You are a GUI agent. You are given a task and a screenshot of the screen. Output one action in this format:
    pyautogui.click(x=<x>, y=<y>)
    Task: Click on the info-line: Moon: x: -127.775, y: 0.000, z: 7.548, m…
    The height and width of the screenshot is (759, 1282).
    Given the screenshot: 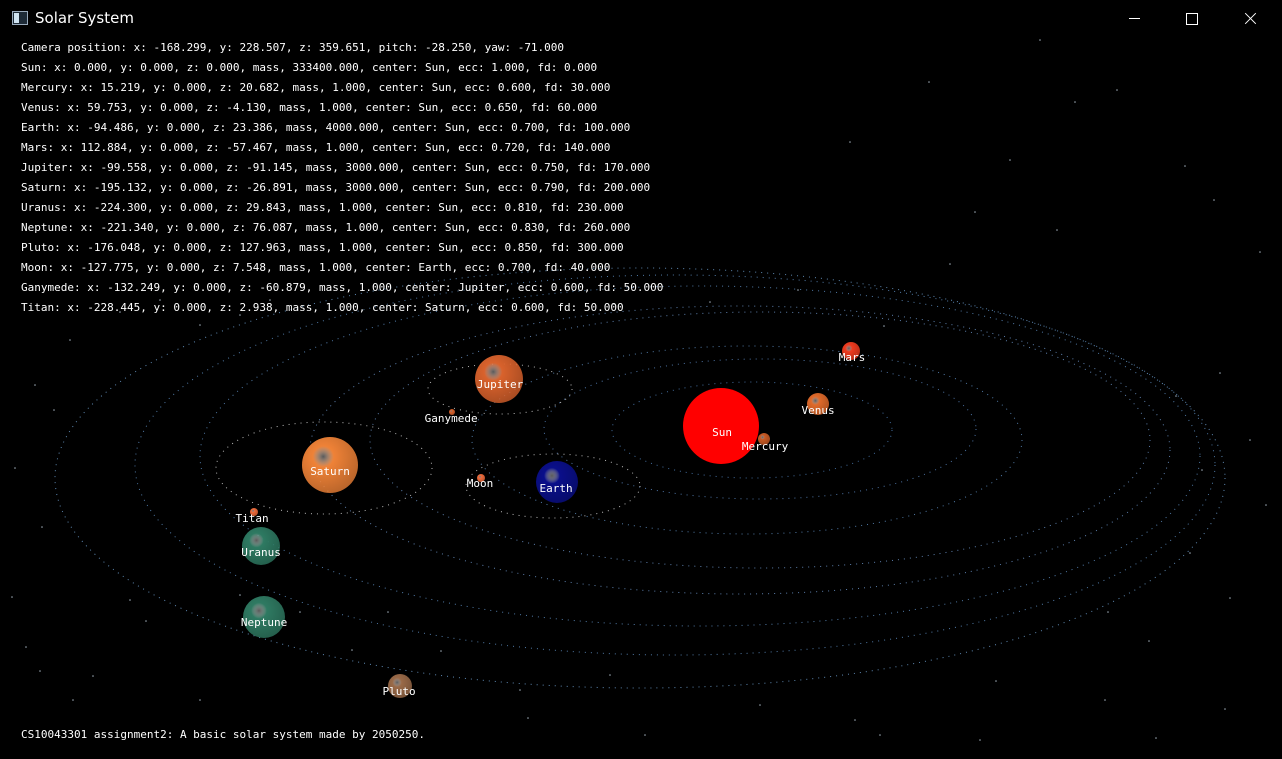 What is the action you would take?
    pyautogui.click(x=316, y=267)
    